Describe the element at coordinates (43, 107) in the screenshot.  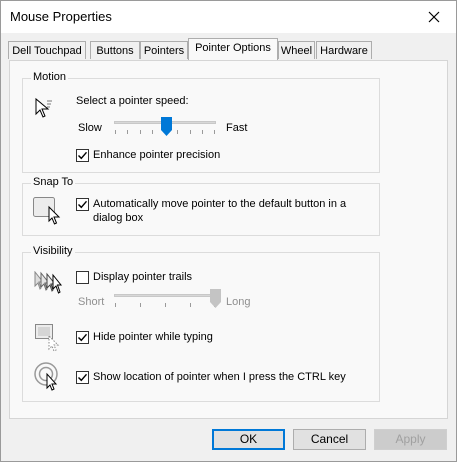
I see `pointer-speed-icon` at that location.